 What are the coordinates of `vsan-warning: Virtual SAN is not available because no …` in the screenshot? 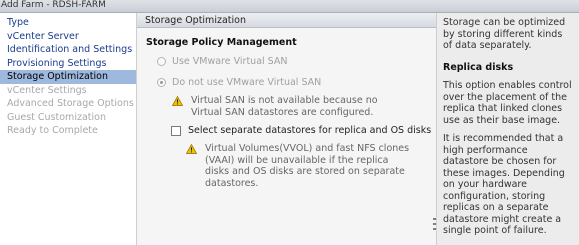 It's located at (275, 106).